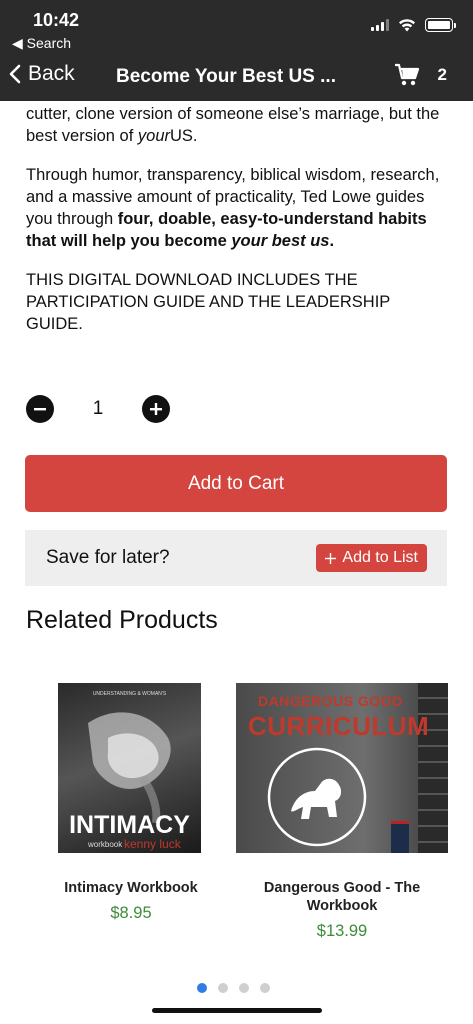 This screenshot has height=1024, width=473. I want to click on add-to-list-button: Add to List, so click(371, 558).